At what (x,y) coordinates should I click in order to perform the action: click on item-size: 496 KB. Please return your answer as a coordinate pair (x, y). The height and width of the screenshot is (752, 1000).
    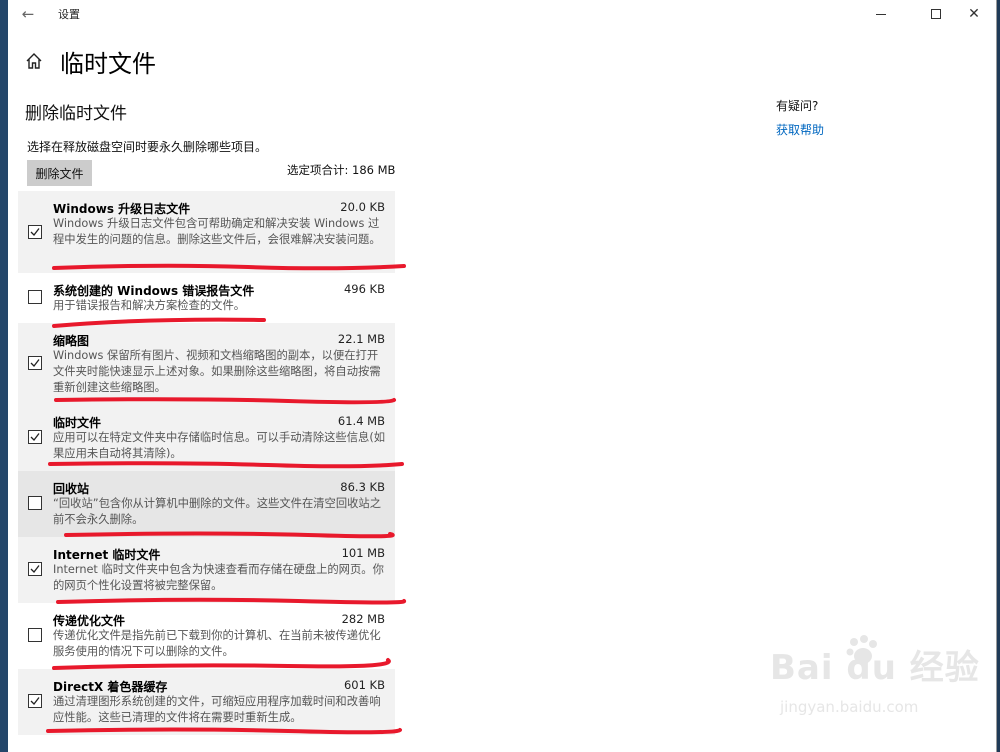
    Looking at the image, I should click on (364, 289).